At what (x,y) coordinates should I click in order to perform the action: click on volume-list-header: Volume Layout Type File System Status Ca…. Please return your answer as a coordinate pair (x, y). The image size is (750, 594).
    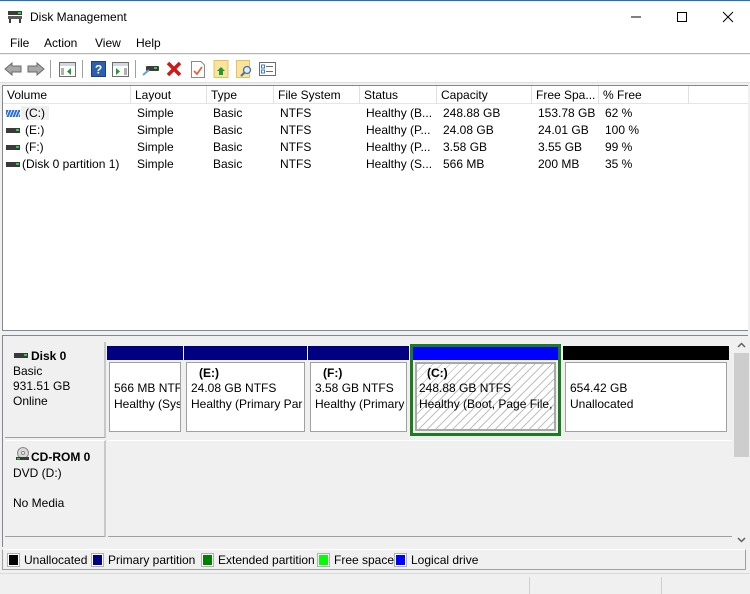
    Looking at the image, I should click on (375, 95).